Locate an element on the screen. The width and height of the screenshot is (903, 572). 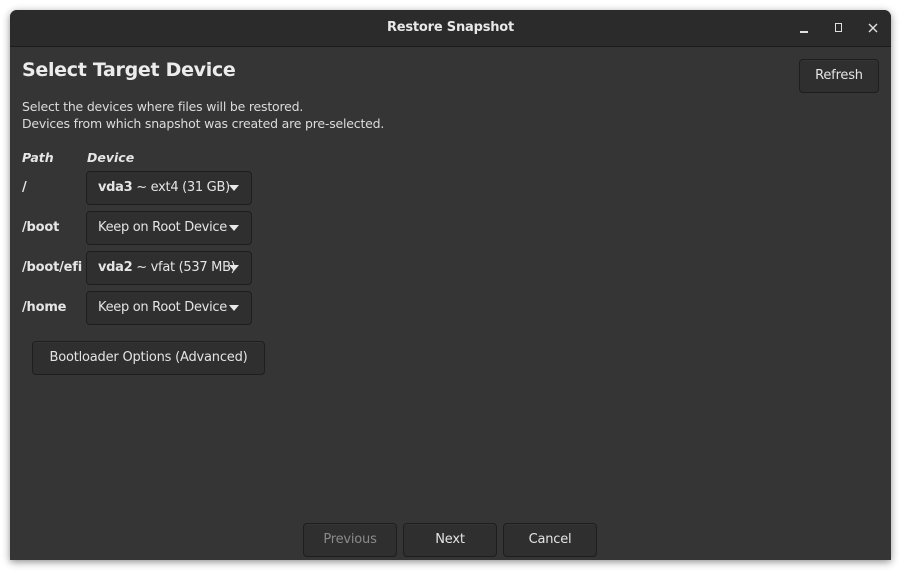
device-name: vda3 is located at coordinates (115, 187).